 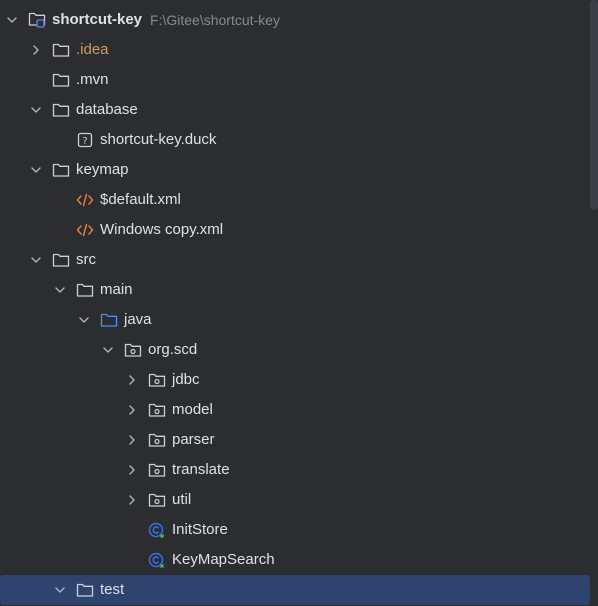 I want to click on tree-row-keymapsearch: KeyMapSearch, so click(x=295, y=560).